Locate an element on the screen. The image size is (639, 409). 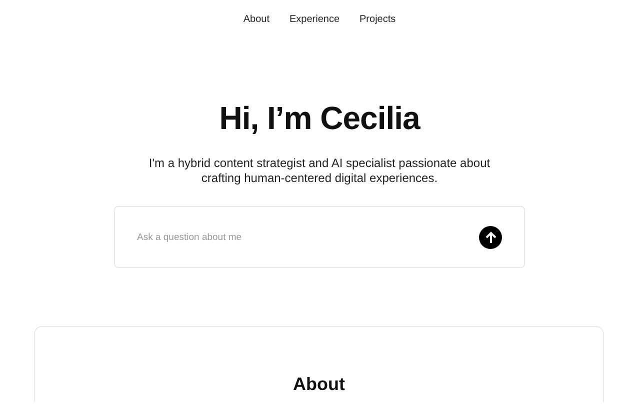
nav-link: Projects is located at coordinates (378, 20).